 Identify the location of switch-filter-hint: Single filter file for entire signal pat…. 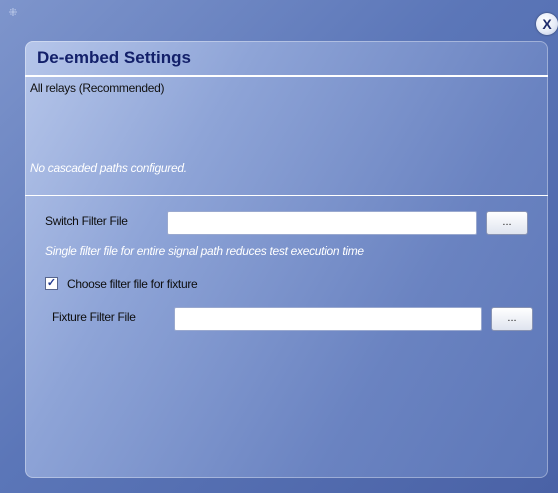
(204, 251).